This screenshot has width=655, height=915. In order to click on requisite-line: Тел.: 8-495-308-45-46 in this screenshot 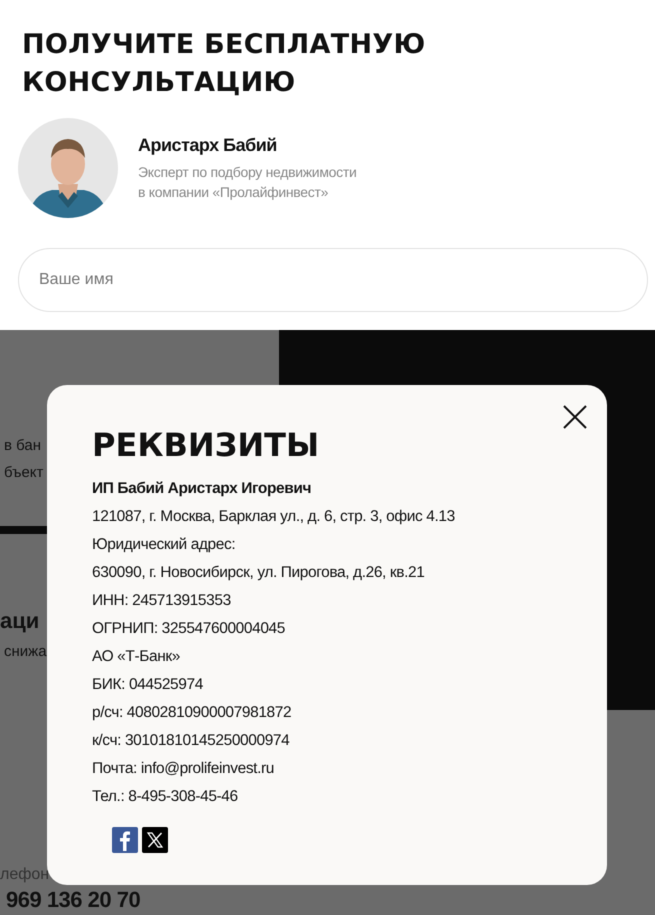, I will do `click(165, 797)`.